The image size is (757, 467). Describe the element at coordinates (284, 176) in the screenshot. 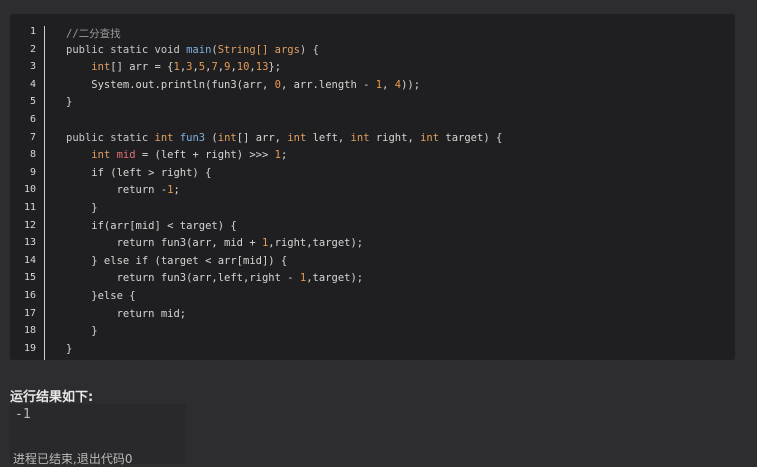

I see `code-line: if (left > right) {` at that location.